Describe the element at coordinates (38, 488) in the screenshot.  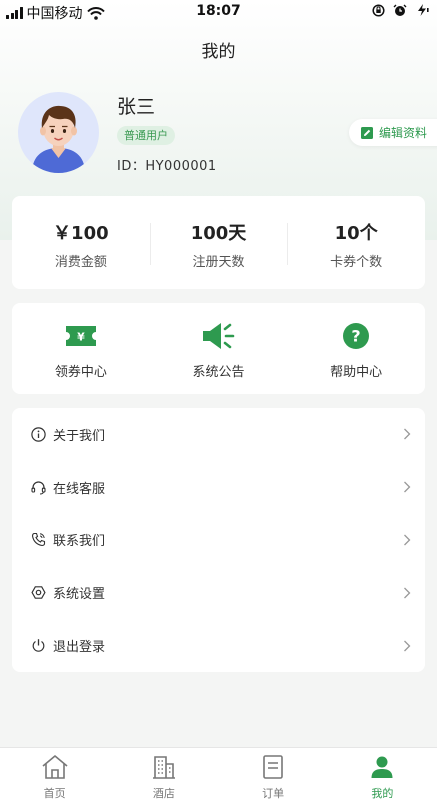
I see `headset-icon` at that location.